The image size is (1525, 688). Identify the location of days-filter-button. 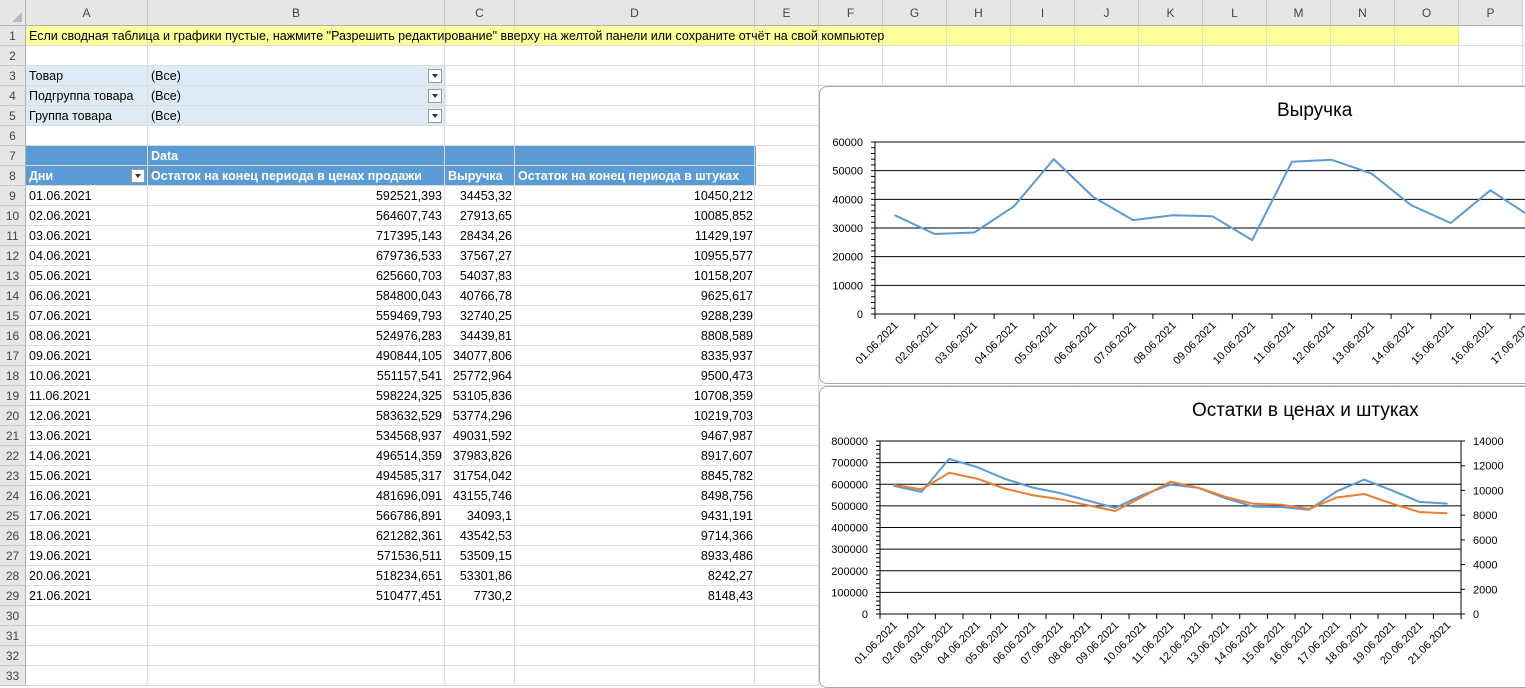
(138, 176).